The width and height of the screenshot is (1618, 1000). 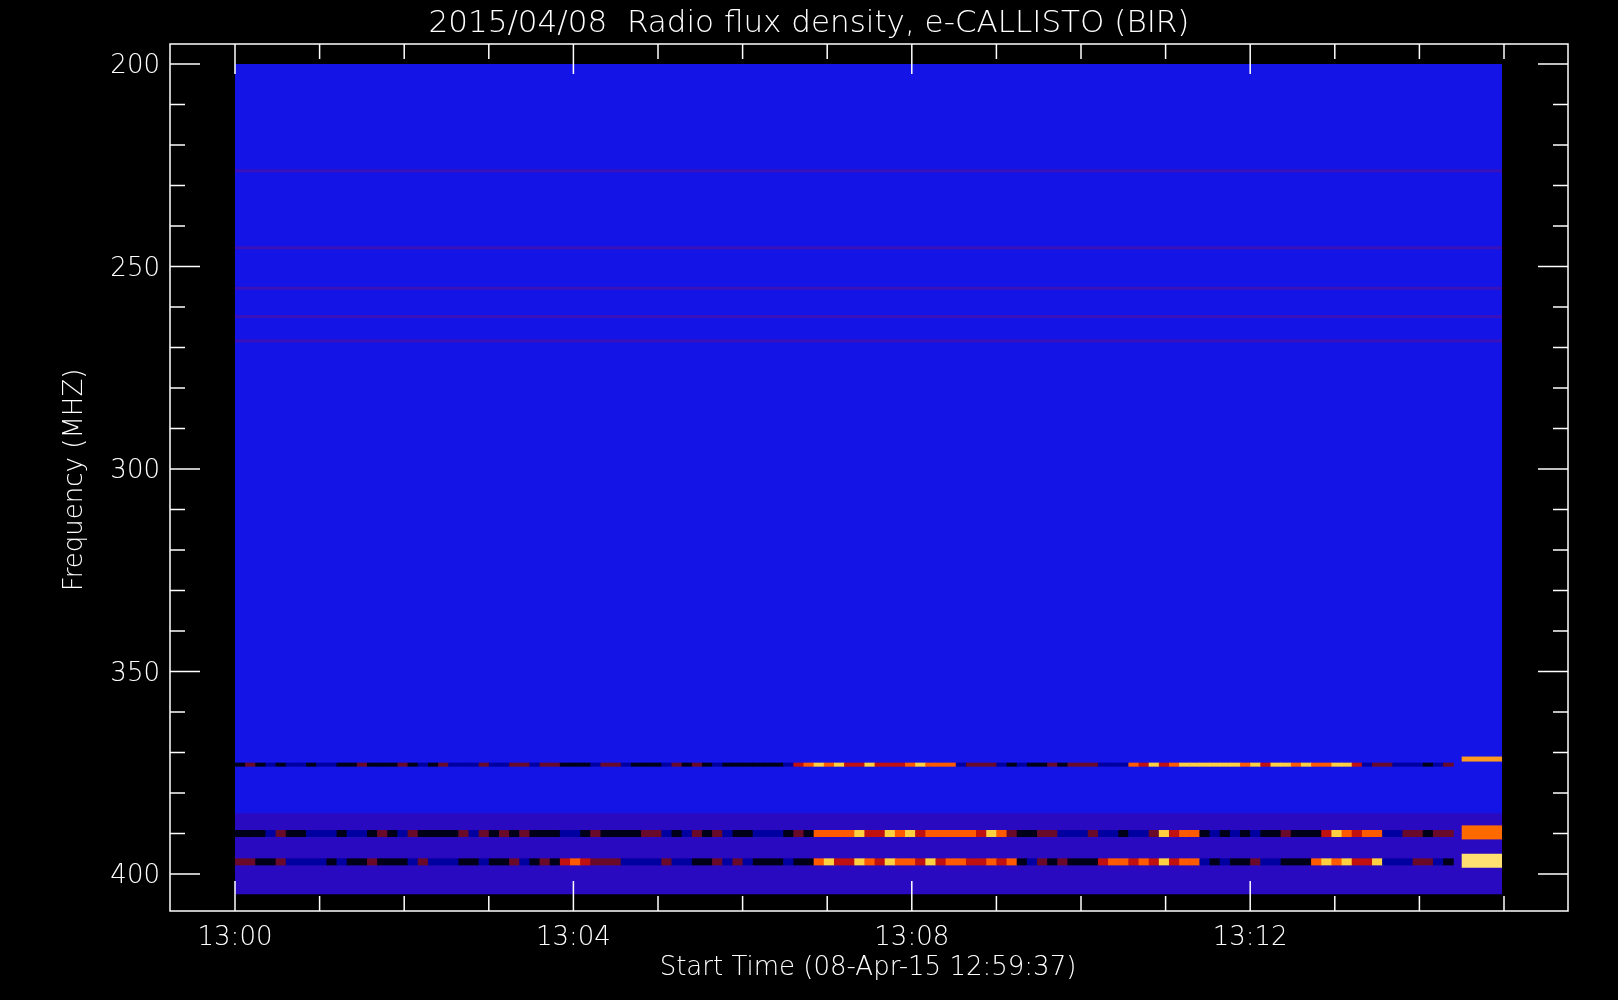 I want to click on y-axis-label: Frequency (MHZ), so click(x=73, y=480).